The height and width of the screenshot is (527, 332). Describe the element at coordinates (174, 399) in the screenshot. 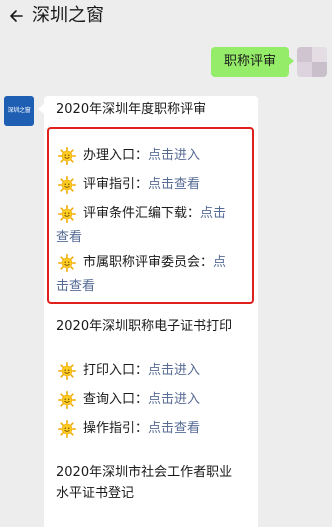

I see `query-link: 点击进入` at that location.